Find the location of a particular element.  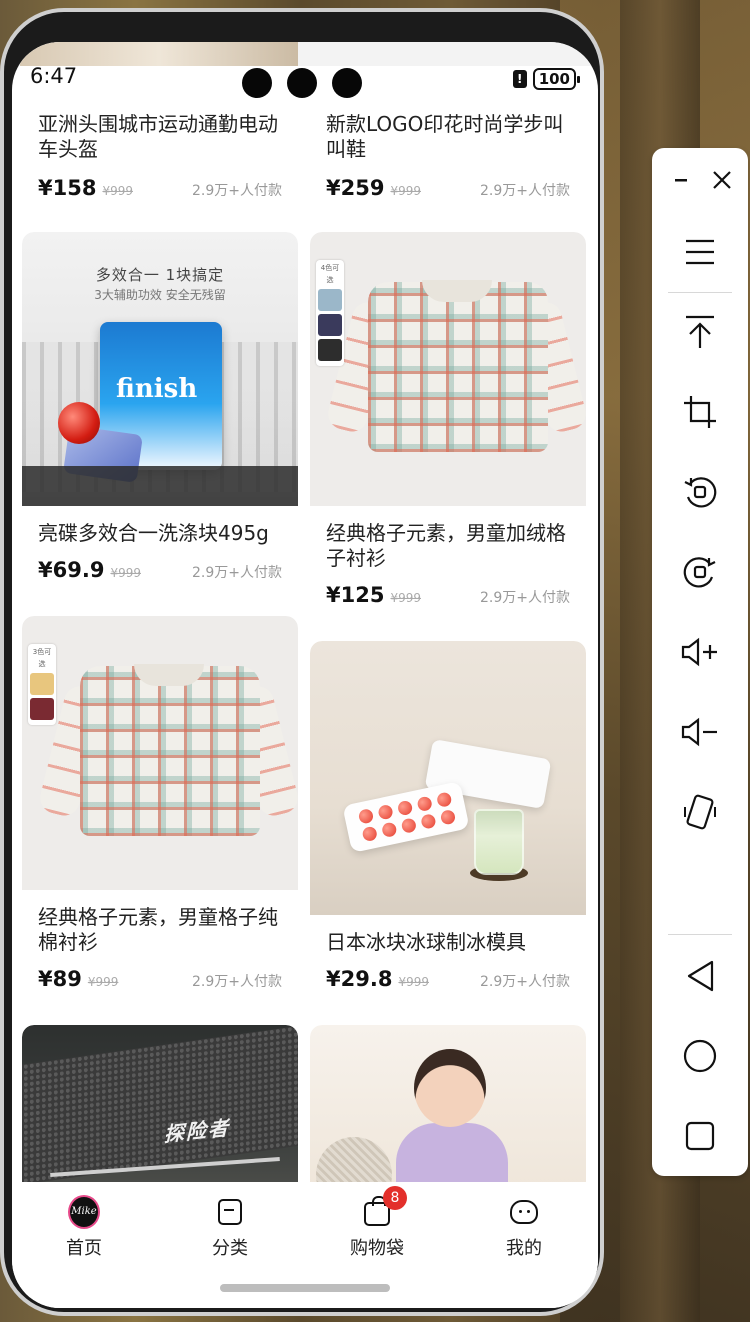

plaid-fleece-shirt is located at coordinates (458, 367).